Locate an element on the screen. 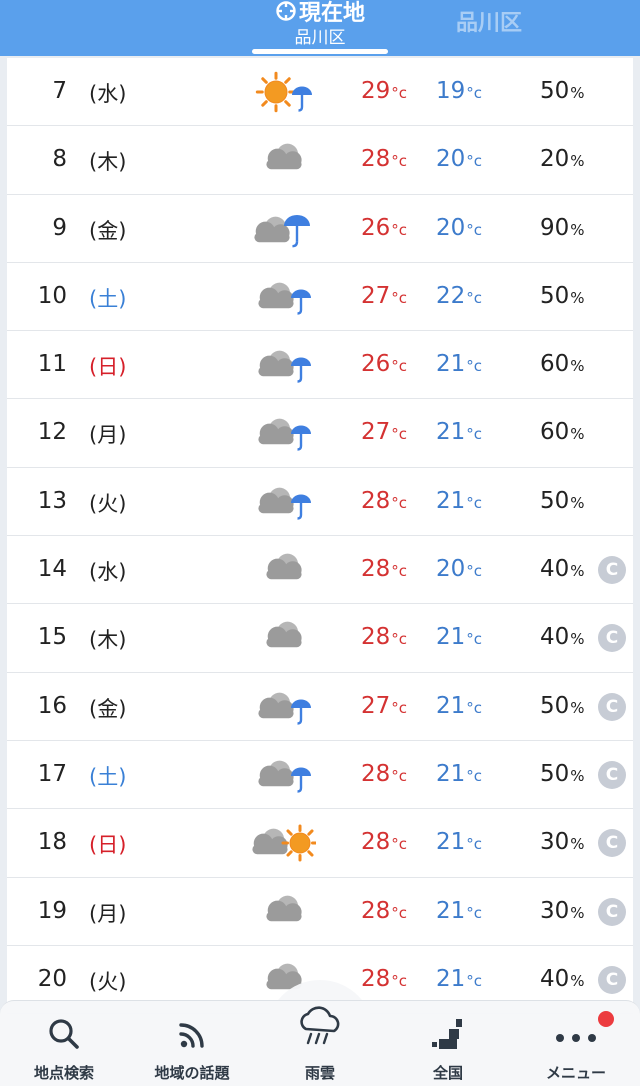  high-temp: 26°c is located at coordinates (384, 227).